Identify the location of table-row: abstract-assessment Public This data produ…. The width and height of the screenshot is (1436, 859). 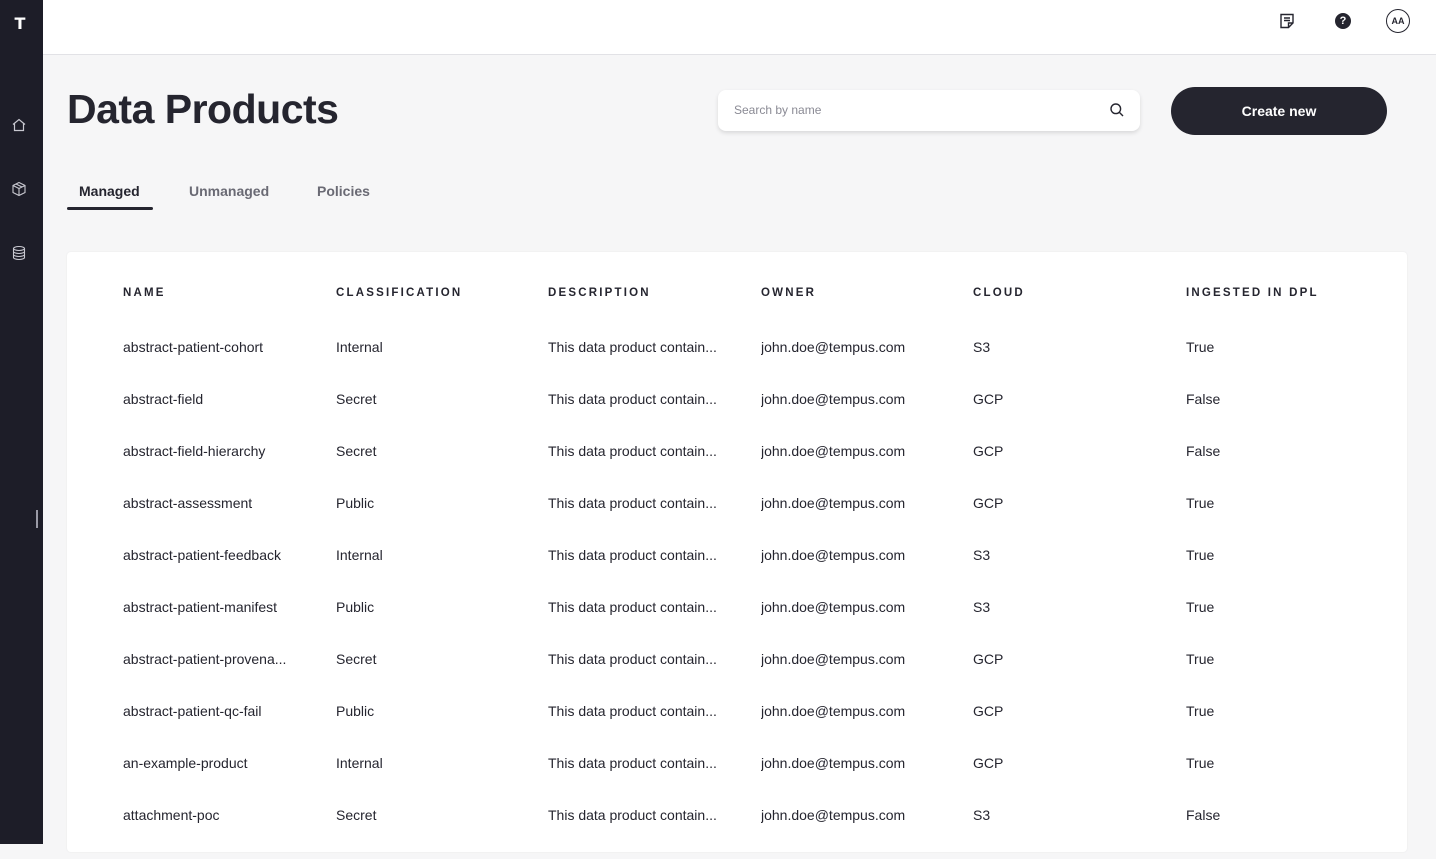
(737, 521).